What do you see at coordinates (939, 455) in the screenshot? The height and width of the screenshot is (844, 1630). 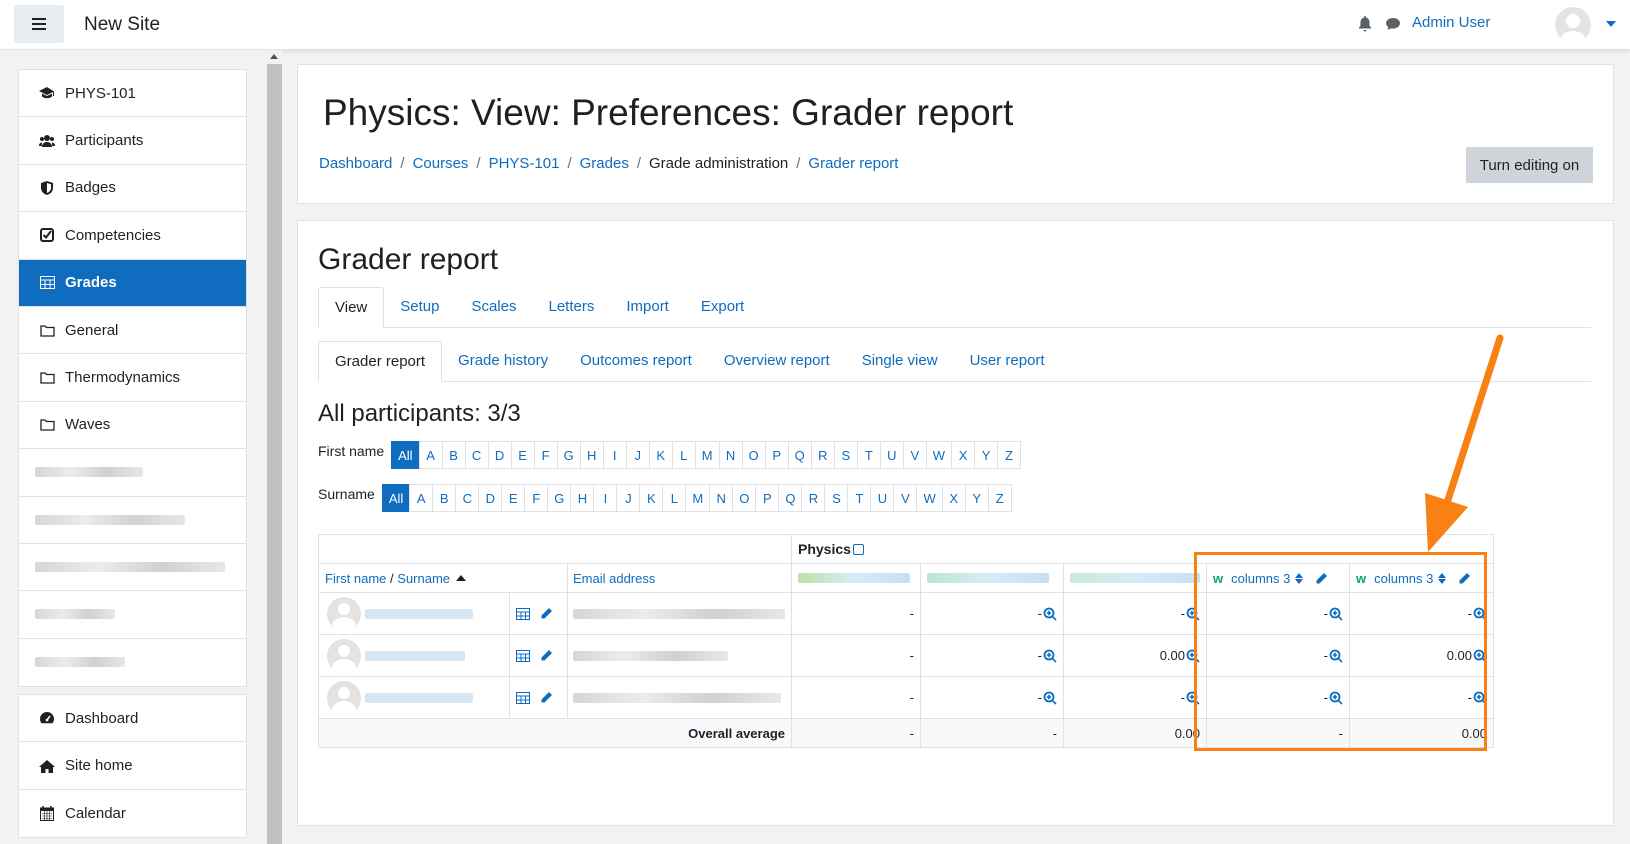 I see `first-name-letter-w: W` at bounding box center [939, 455].